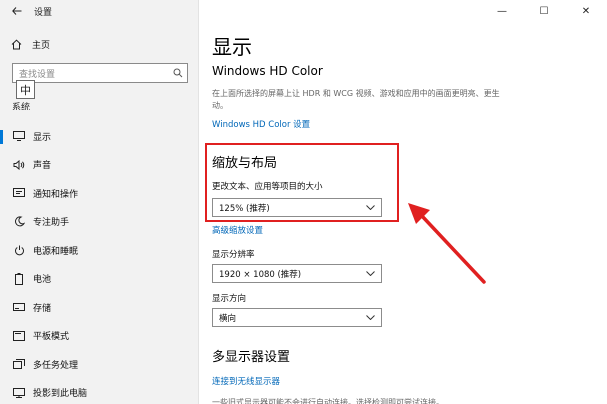 The width and height of the screenshot is (607, 404). Describe the element at coordinates (19, 364) in the screenshot. I see `multitask-icon` at that location.